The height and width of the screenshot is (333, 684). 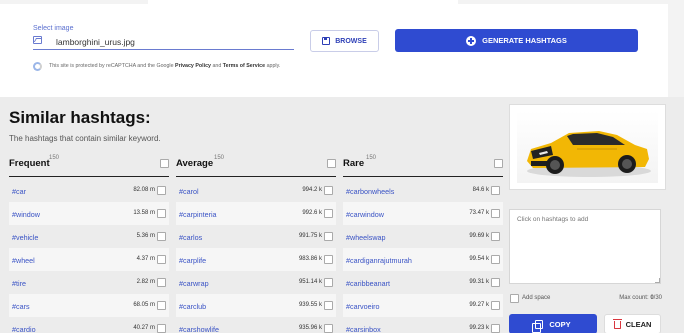 What do you see at coordinates (21, 306) in the screenshot?
I see `hashtag-link: #cars` at bounding box center [21, 306].